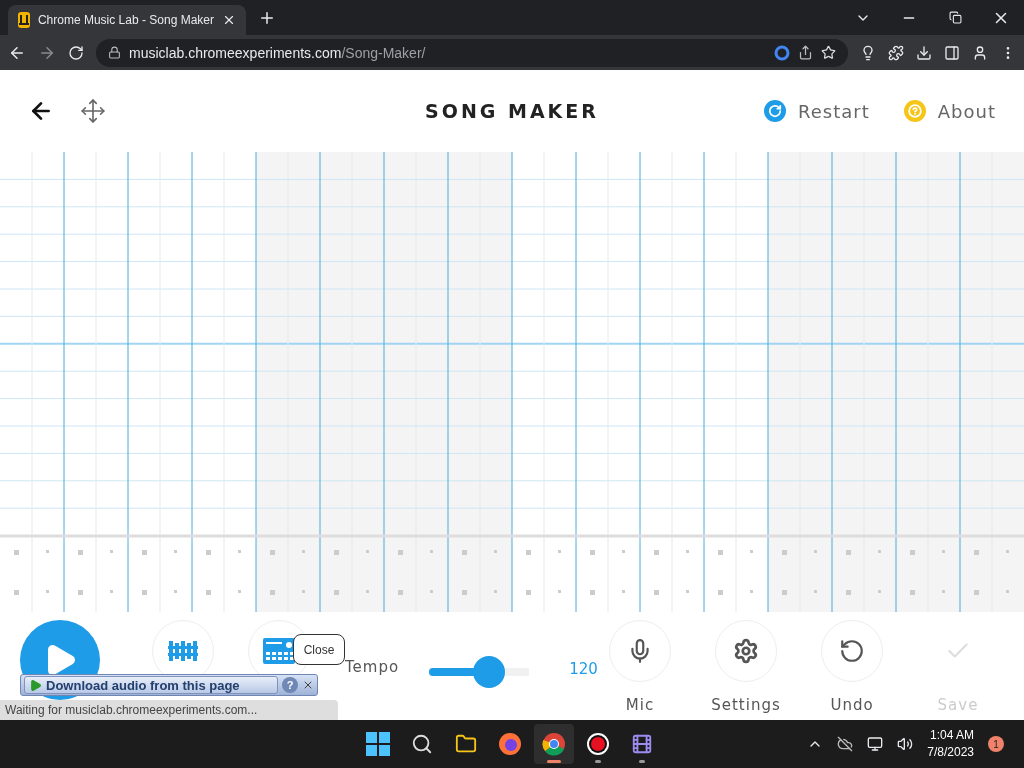  I want to click on film-icon, so click(642, 744).